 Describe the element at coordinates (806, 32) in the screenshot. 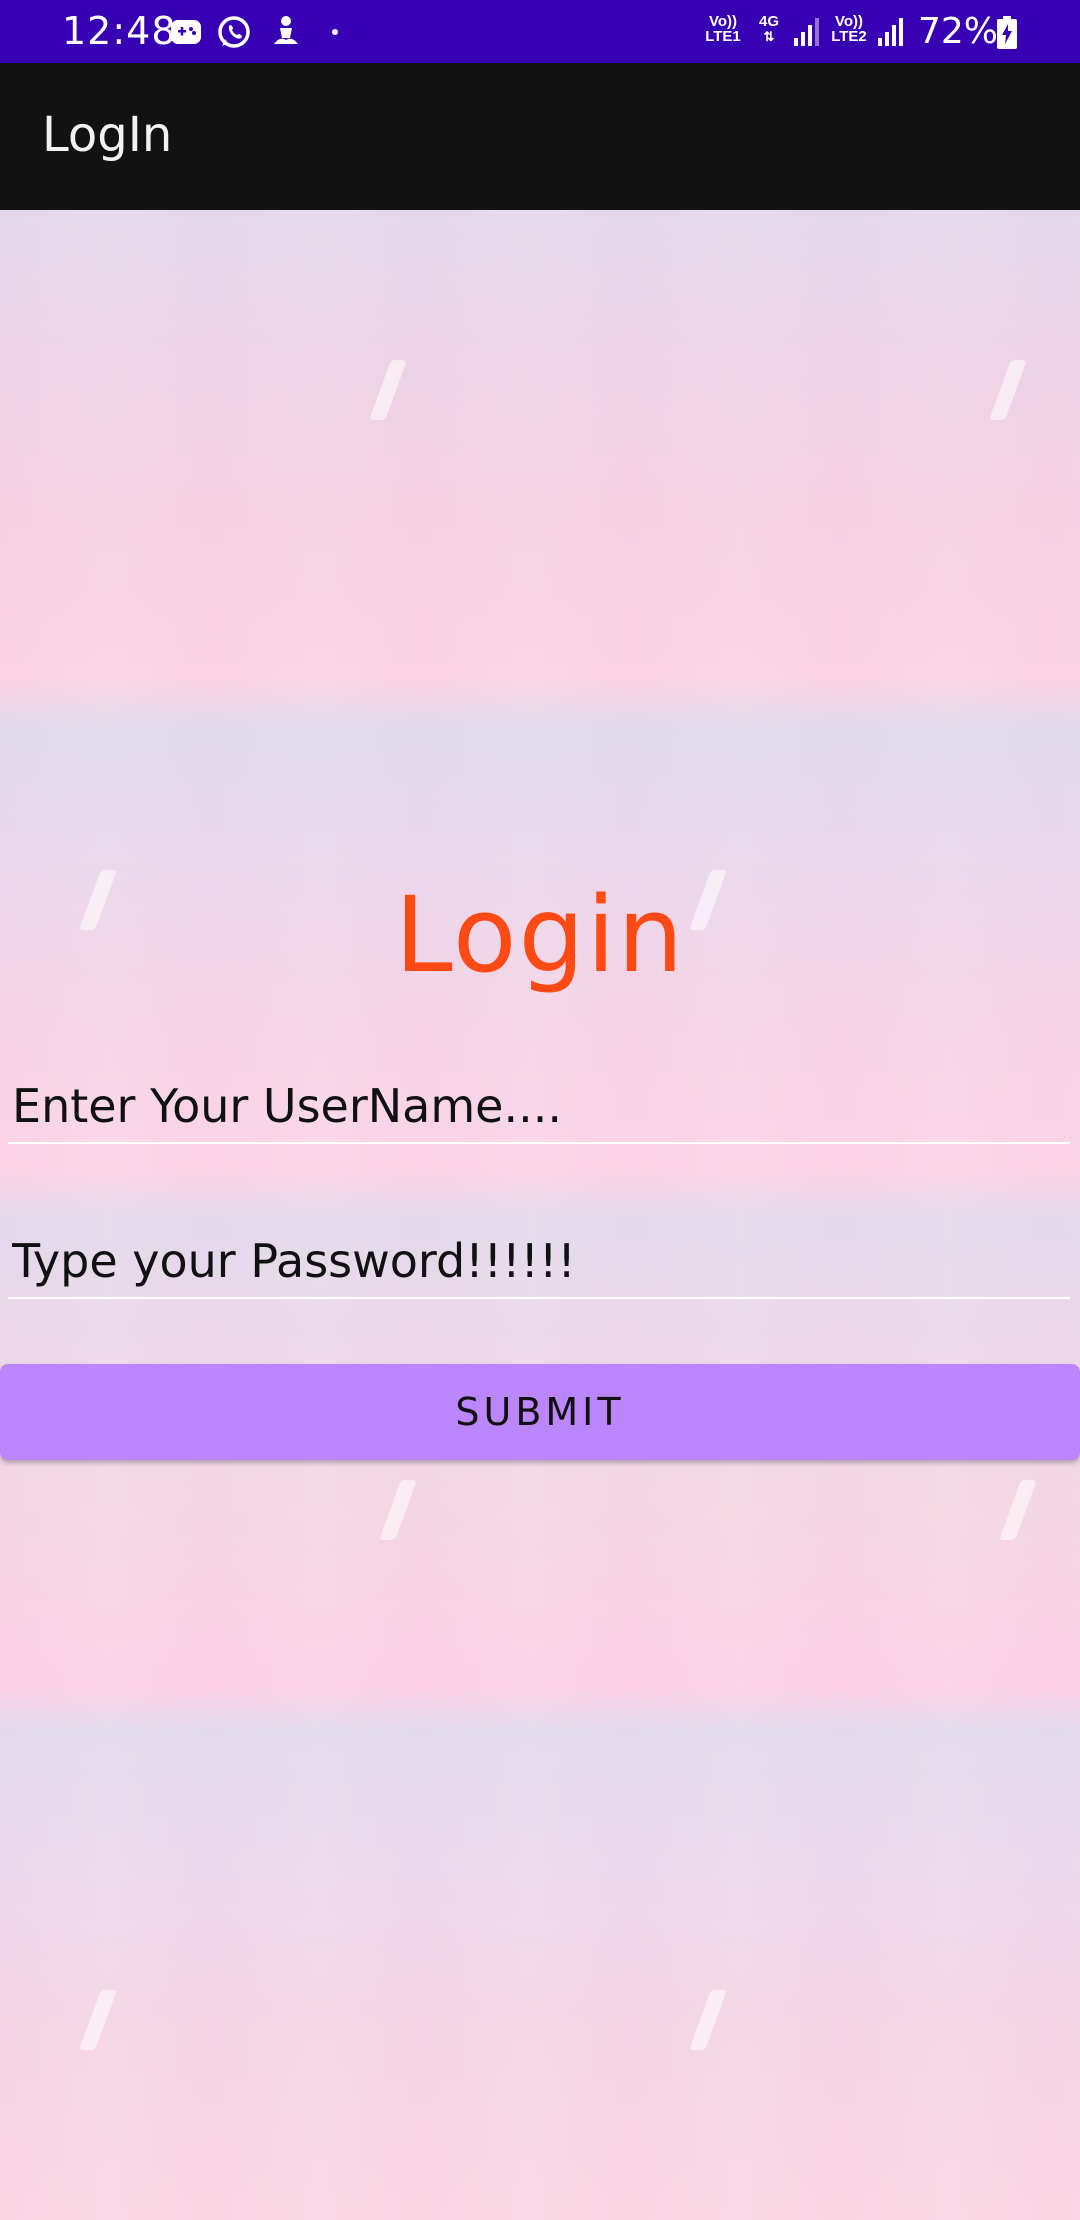

I see `signal-icon-sim1` at that location.